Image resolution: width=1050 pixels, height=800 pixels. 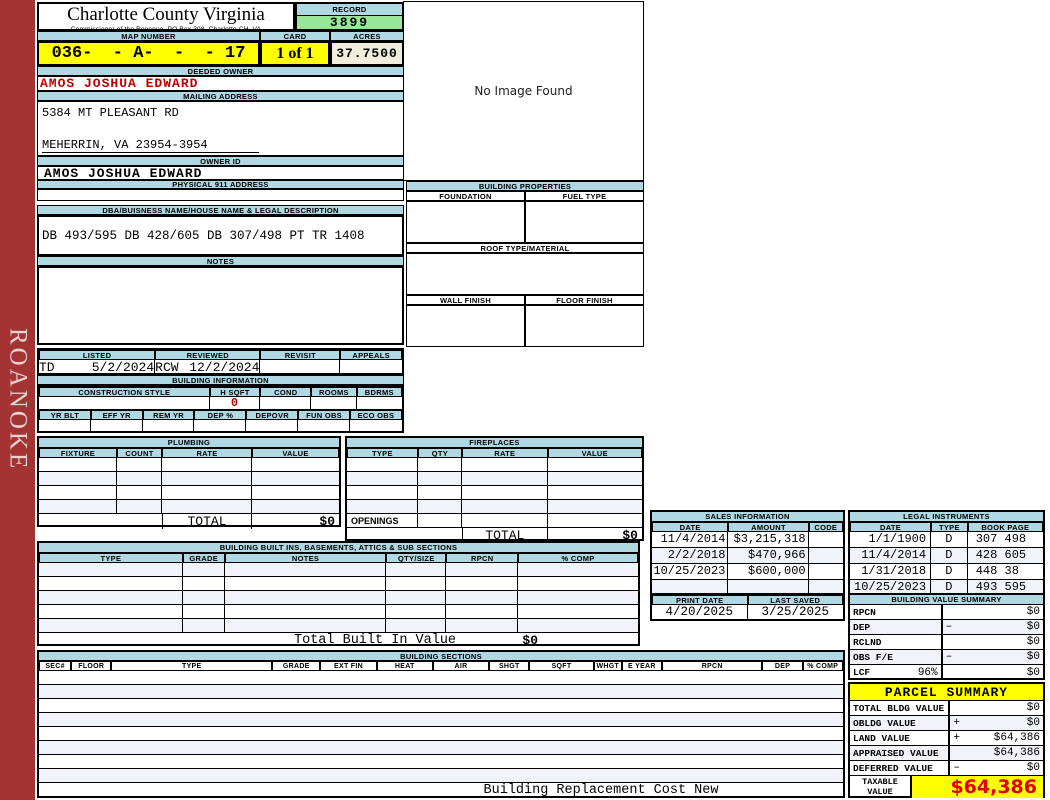 I want to click on plumbing-total-label: TOTAL, so click(x=207, y=521).